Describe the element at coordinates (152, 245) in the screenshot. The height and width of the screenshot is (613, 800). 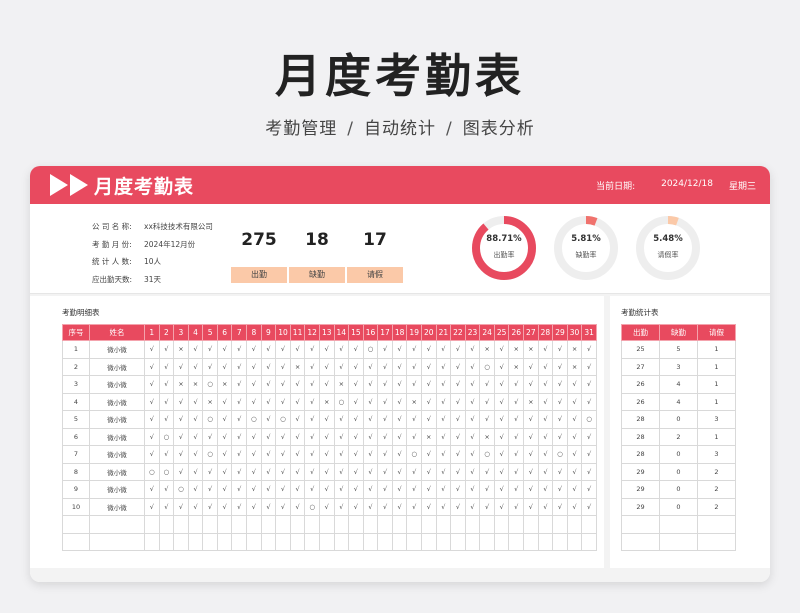
I see `info-row: 考 勤 月 份: 2024年12月份` at that location.